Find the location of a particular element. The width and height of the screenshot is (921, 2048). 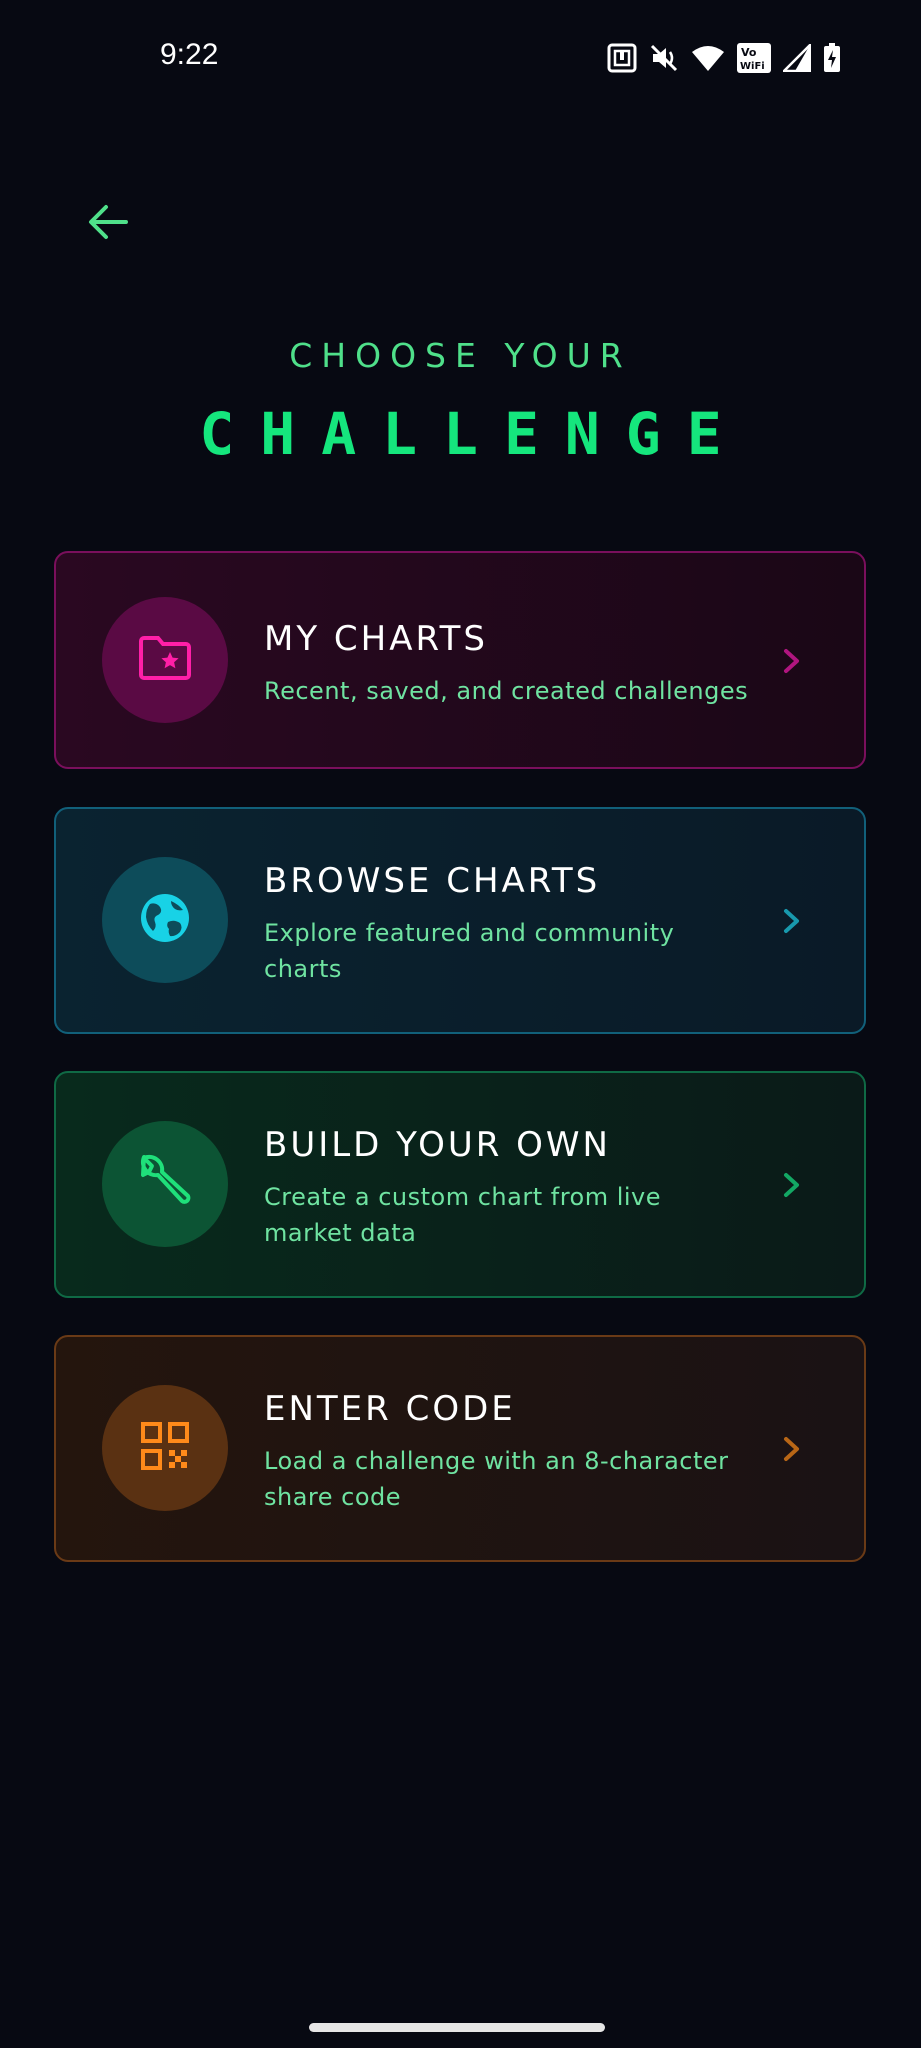

wifi-icon is located at coordinates (708, 58).